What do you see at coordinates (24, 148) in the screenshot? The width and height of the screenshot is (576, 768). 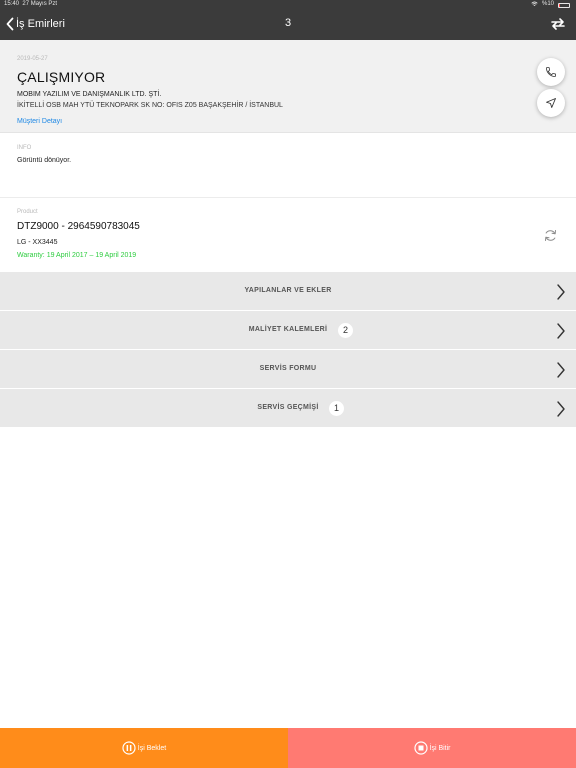 I see `info-label: INFO` at bounding box center [24, 148].